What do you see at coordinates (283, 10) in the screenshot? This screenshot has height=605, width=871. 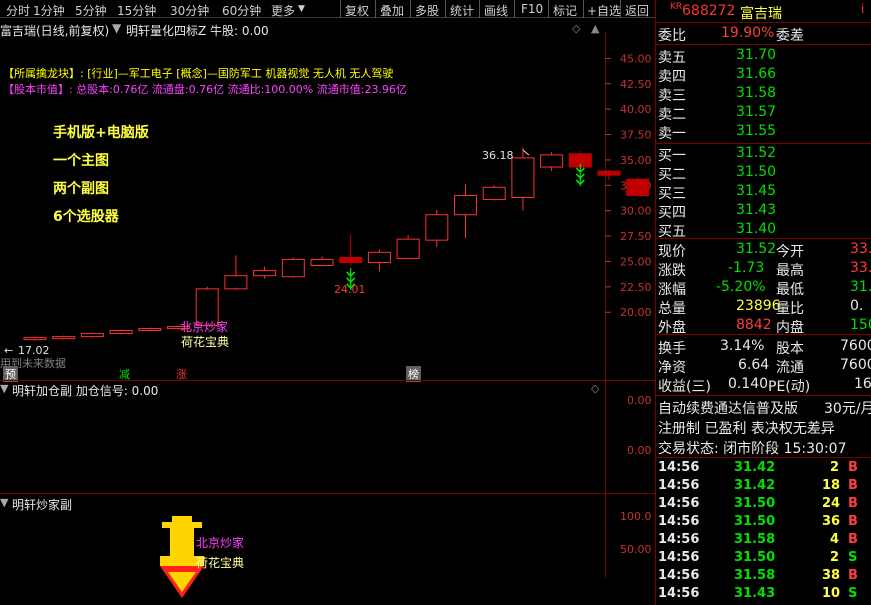 I see `period-more-button: 更多` at bounding box center [283, 10].